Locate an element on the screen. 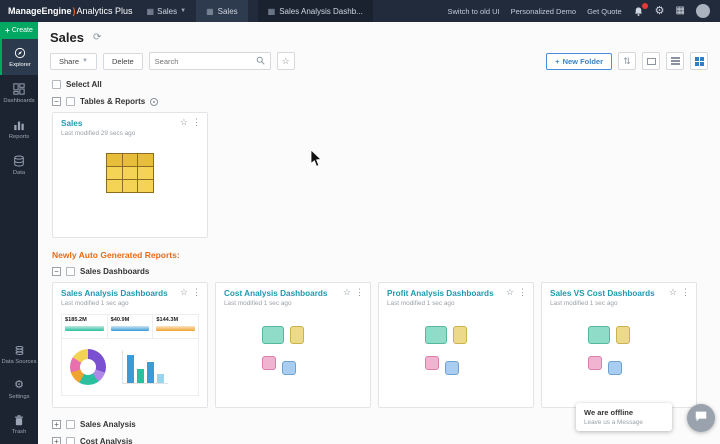 This screenshot has width=720, height=444. dashboard-thumbnail: $185.2M $40.9M $144.3M is located at coordinates (130, 355).